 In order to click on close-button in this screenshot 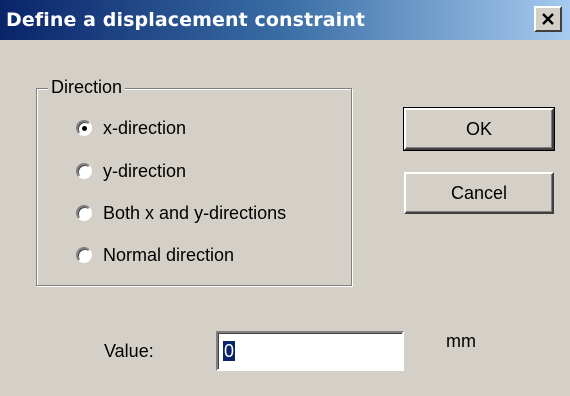, I will do `click(548, 19)`.